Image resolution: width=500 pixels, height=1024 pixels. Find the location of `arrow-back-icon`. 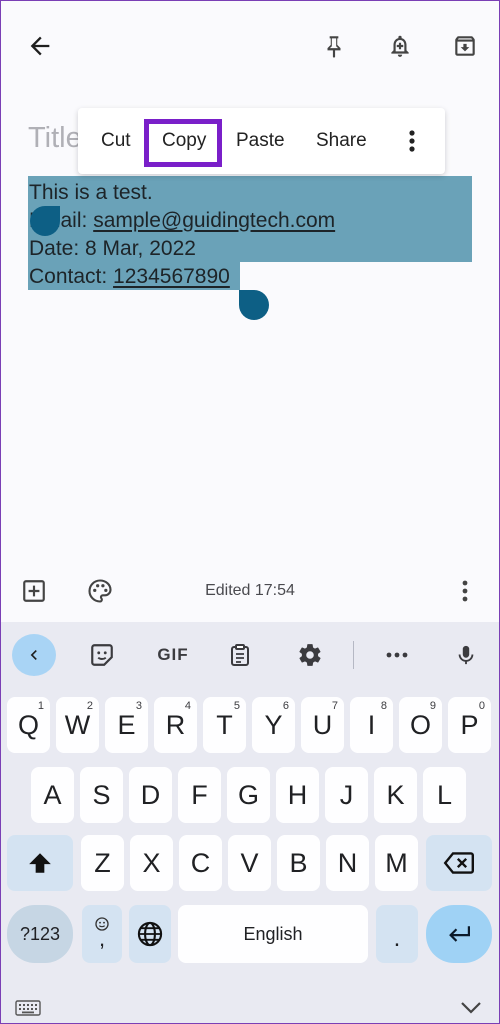

arrow-back-icon is located at coordinates (40, 46).